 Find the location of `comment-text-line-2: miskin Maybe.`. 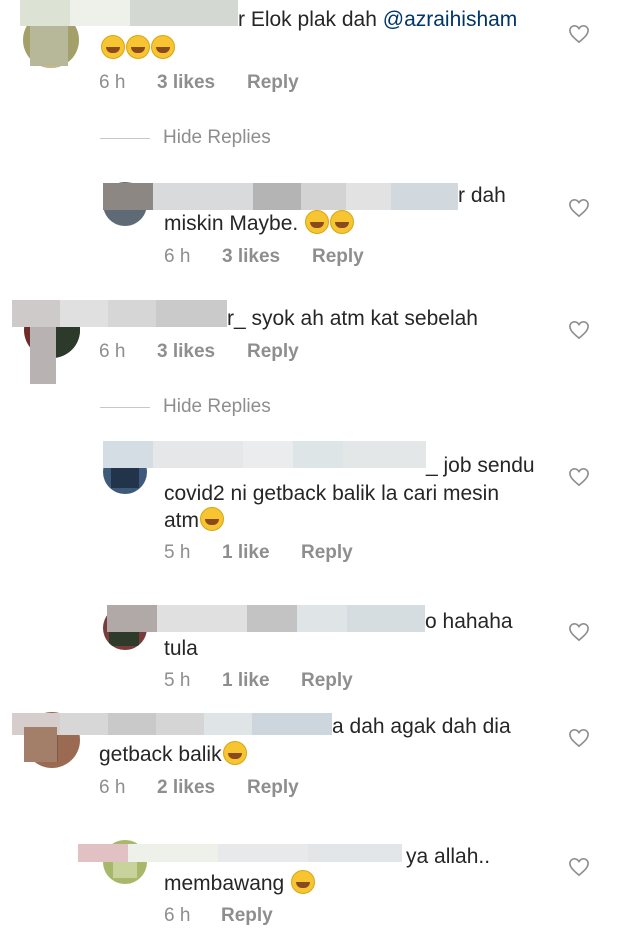

comment-text-line-2: miskin Maybe. is located at coordinates (259, 223).